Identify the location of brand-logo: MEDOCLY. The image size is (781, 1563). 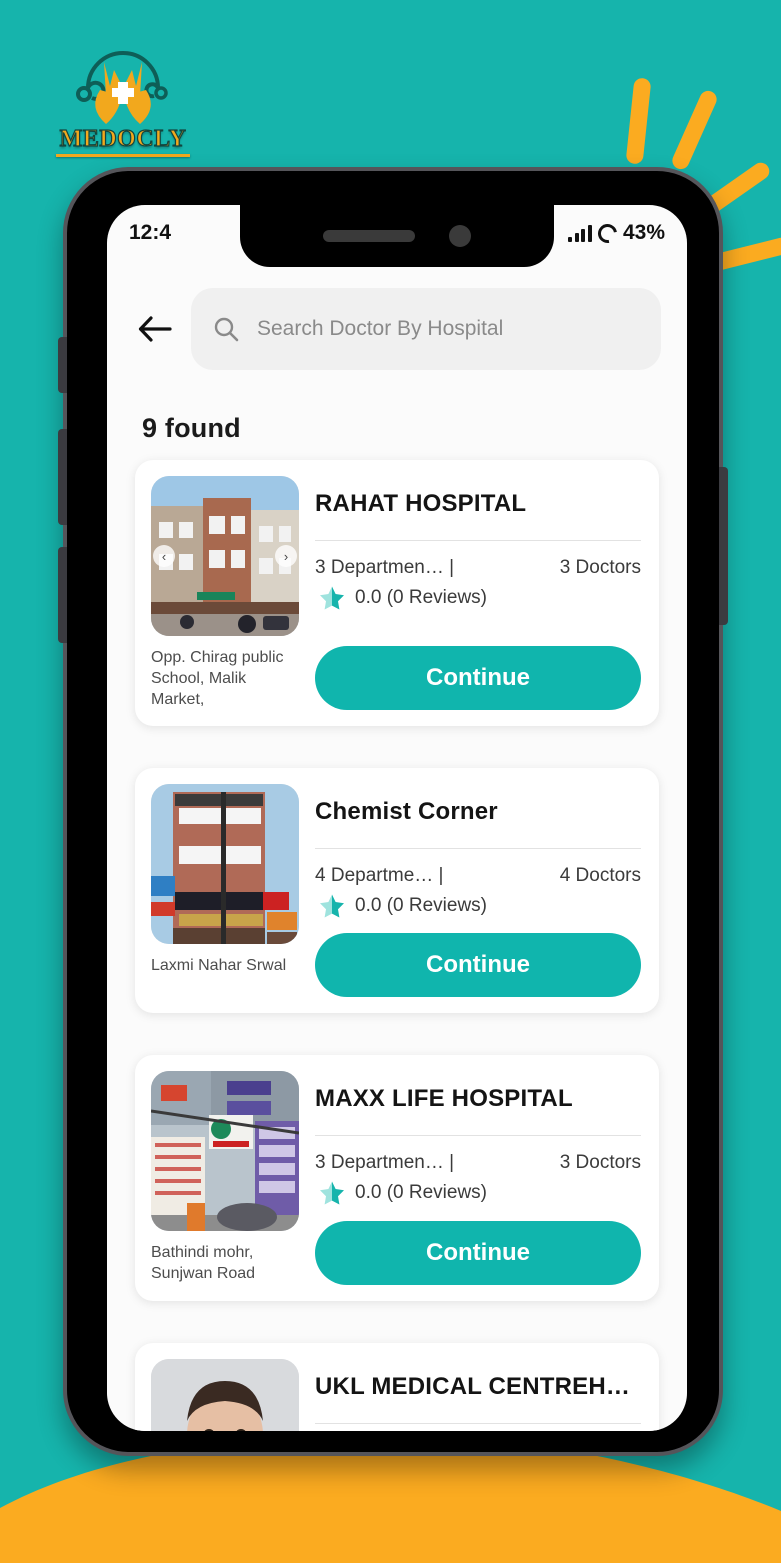
(123, 91).